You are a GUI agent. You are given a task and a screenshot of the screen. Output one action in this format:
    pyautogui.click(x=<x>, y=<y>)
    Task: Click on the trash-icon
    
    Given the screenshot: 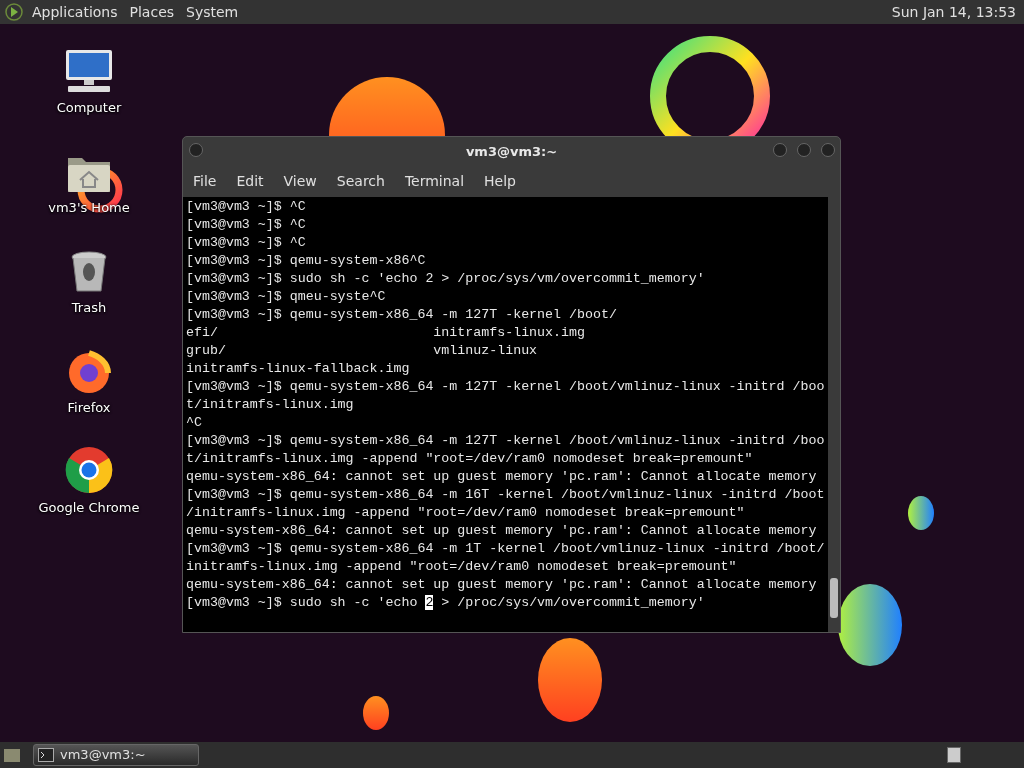 What is the action you would take?
    pyautogui.click(x=89, y=272)
    